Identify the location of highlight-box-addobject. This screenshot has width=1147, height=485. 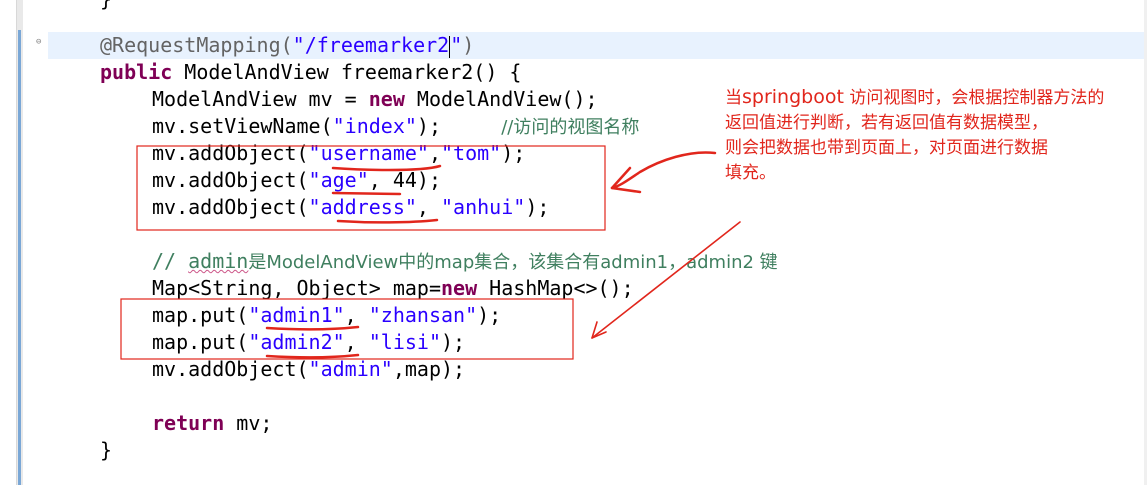
(371, 188).